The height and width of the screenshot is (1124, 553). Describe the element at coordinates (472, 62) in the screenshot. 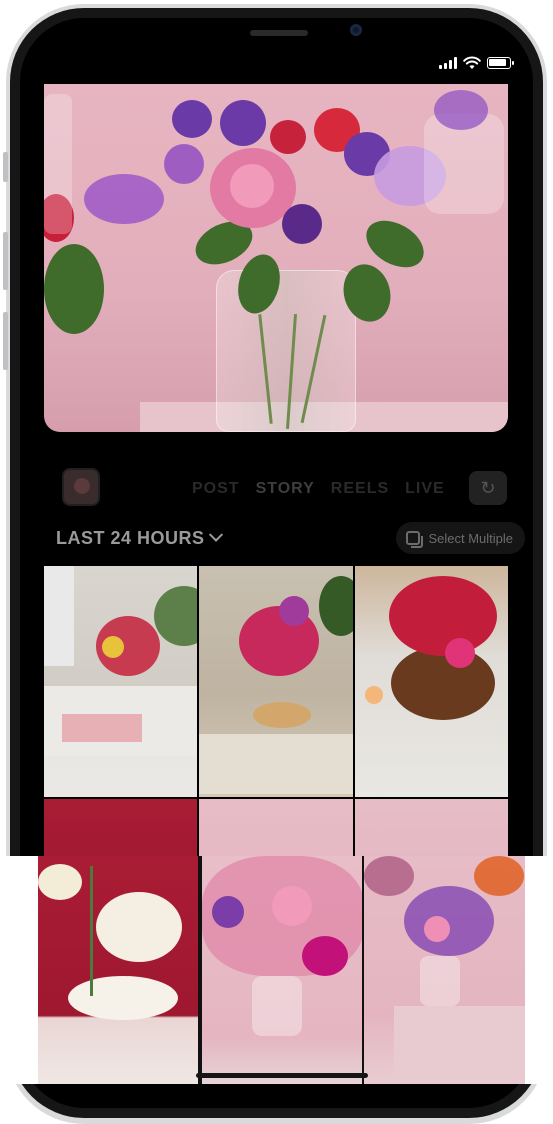

I see `wifi-icon` at that location.